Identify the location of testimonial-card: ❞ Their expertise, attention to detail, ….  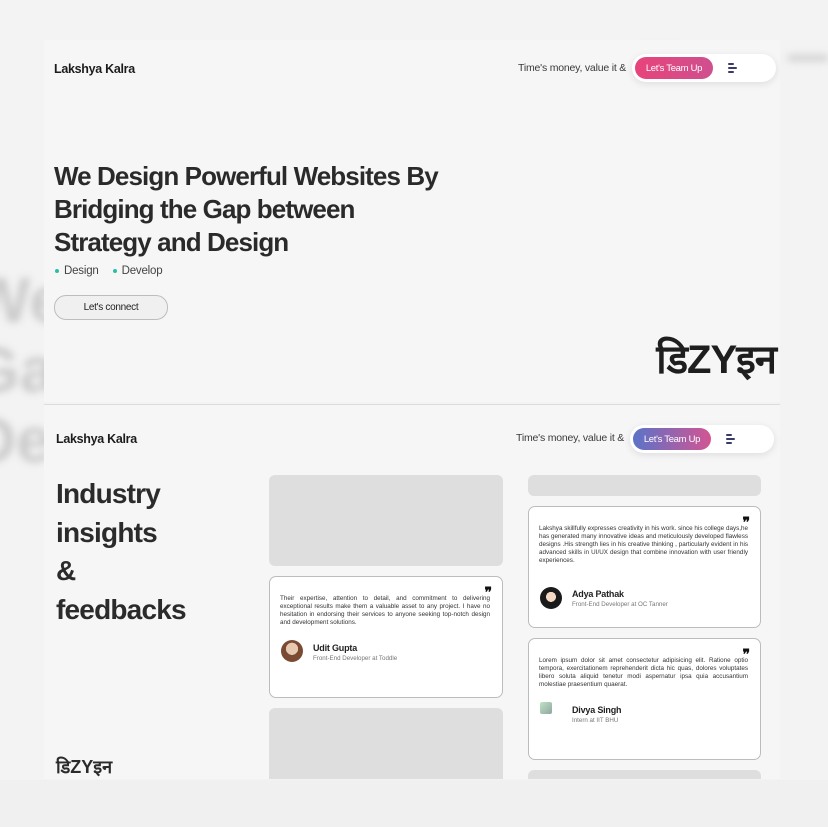
(386, 637).